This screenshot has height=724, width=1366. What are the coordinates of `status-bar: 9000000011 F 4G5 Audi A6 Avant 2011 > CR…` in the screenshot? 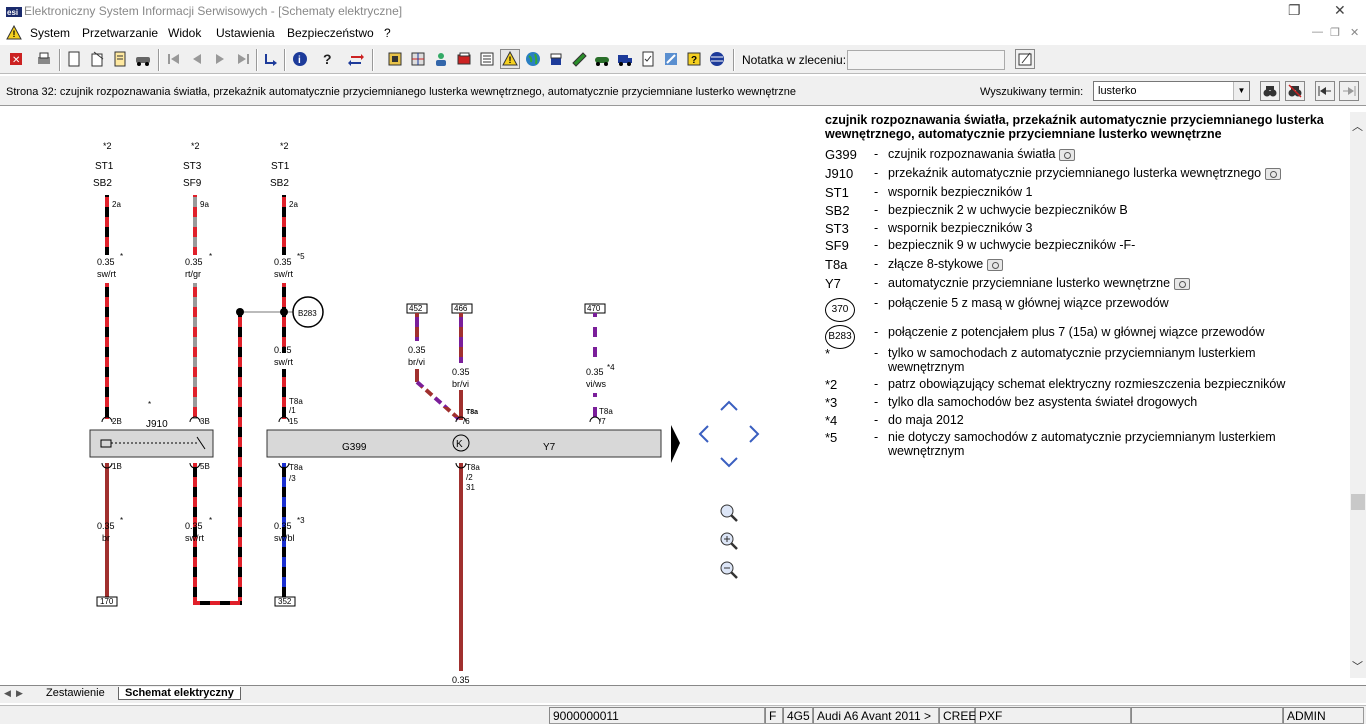 It's located at (683, 714).